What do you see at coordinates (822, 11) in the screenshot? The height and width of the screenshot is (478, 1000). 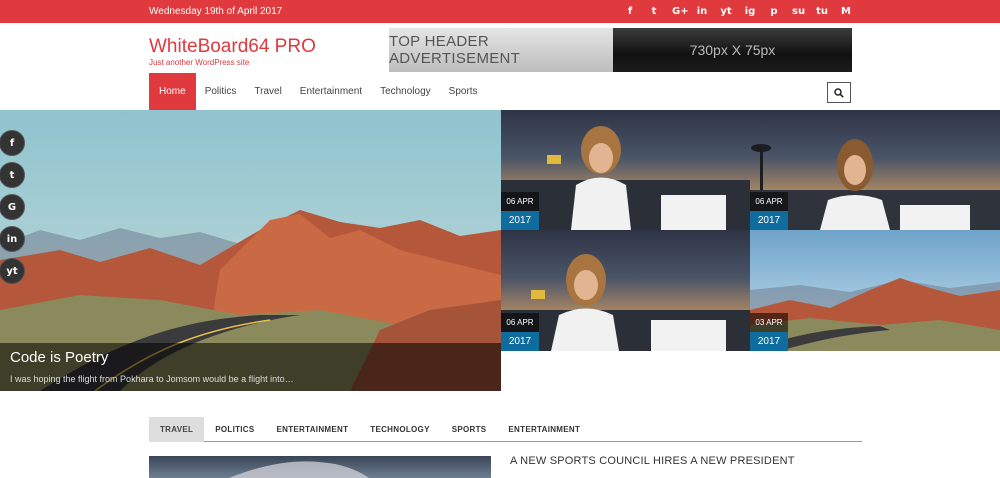 I see `tumblr-icon: tu` at bounding box center [822, 11].